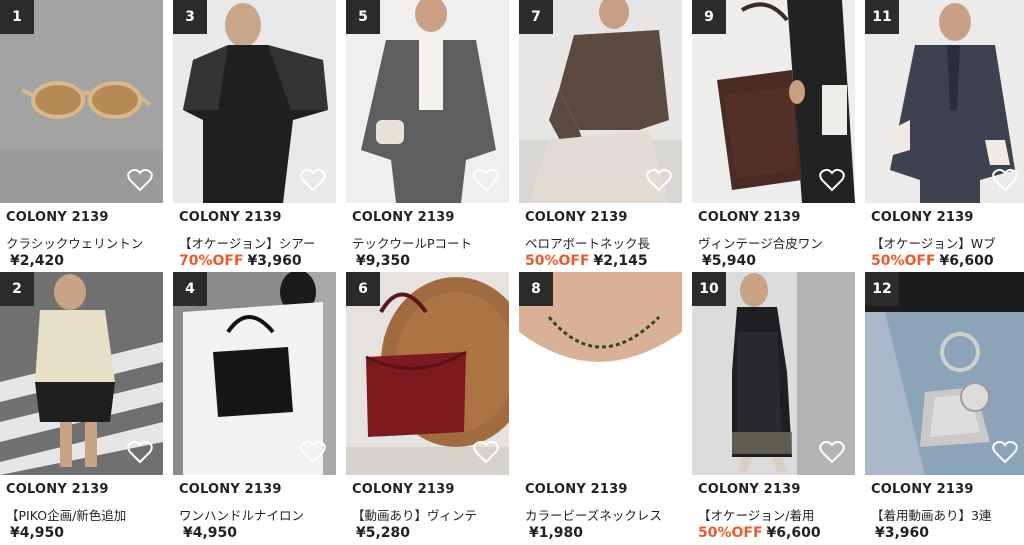 This screenshot has height=545, width=1024. I want to click on rank-badge: 3, so click(190, 17).